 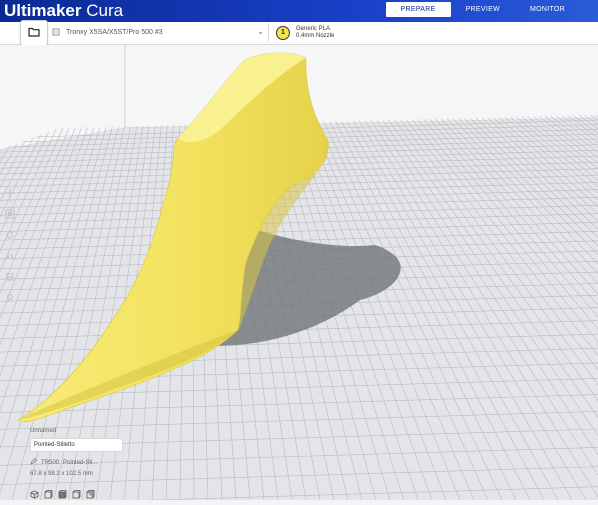 I want to click on job-name-field: Pointed-Stiletto, so click(x=76, y=445).